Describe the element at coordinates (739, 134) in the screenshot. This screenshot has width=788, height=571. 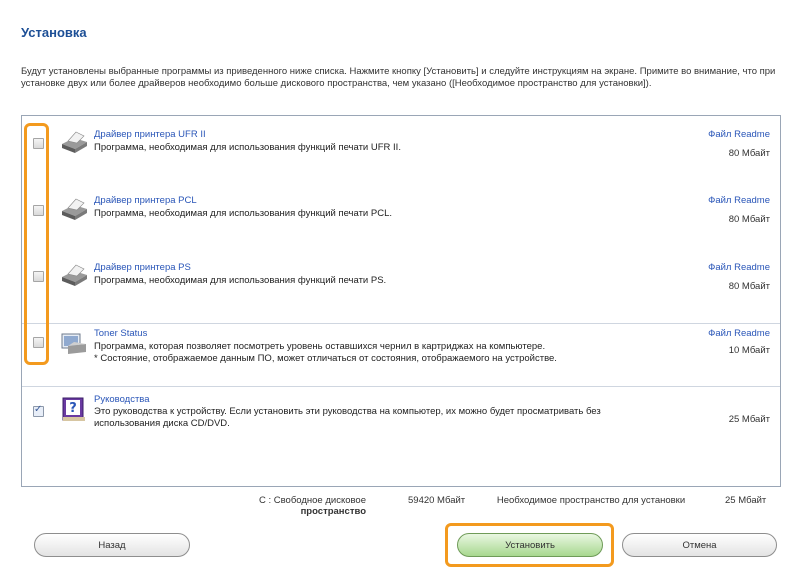
I see `readme-link-ufr2: Файл Readme` at that location.